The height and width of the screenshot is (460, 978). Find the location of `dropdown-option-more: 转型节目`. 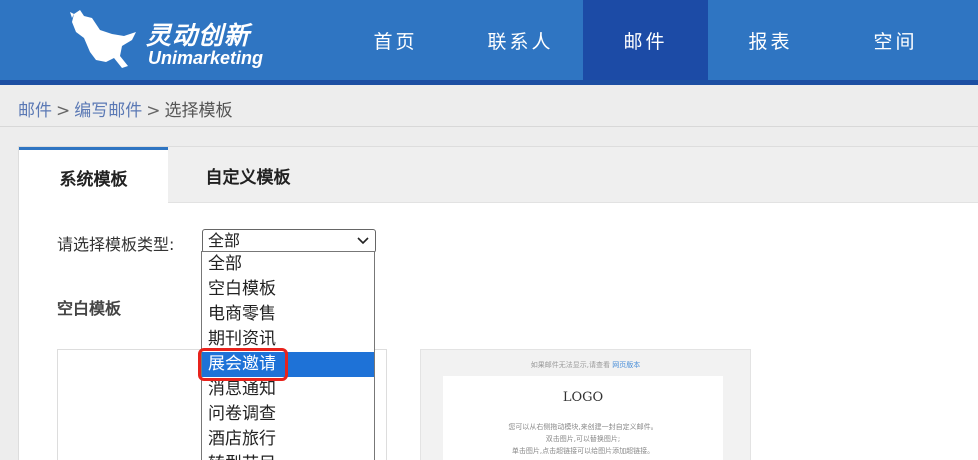

dropdown-option-more: 转型节目 is located at coordinates (288, 456).